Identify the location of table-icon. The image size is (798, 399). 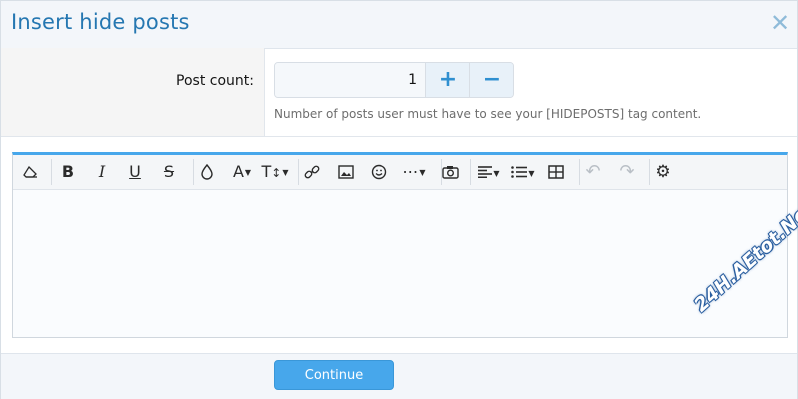
(556, 172).